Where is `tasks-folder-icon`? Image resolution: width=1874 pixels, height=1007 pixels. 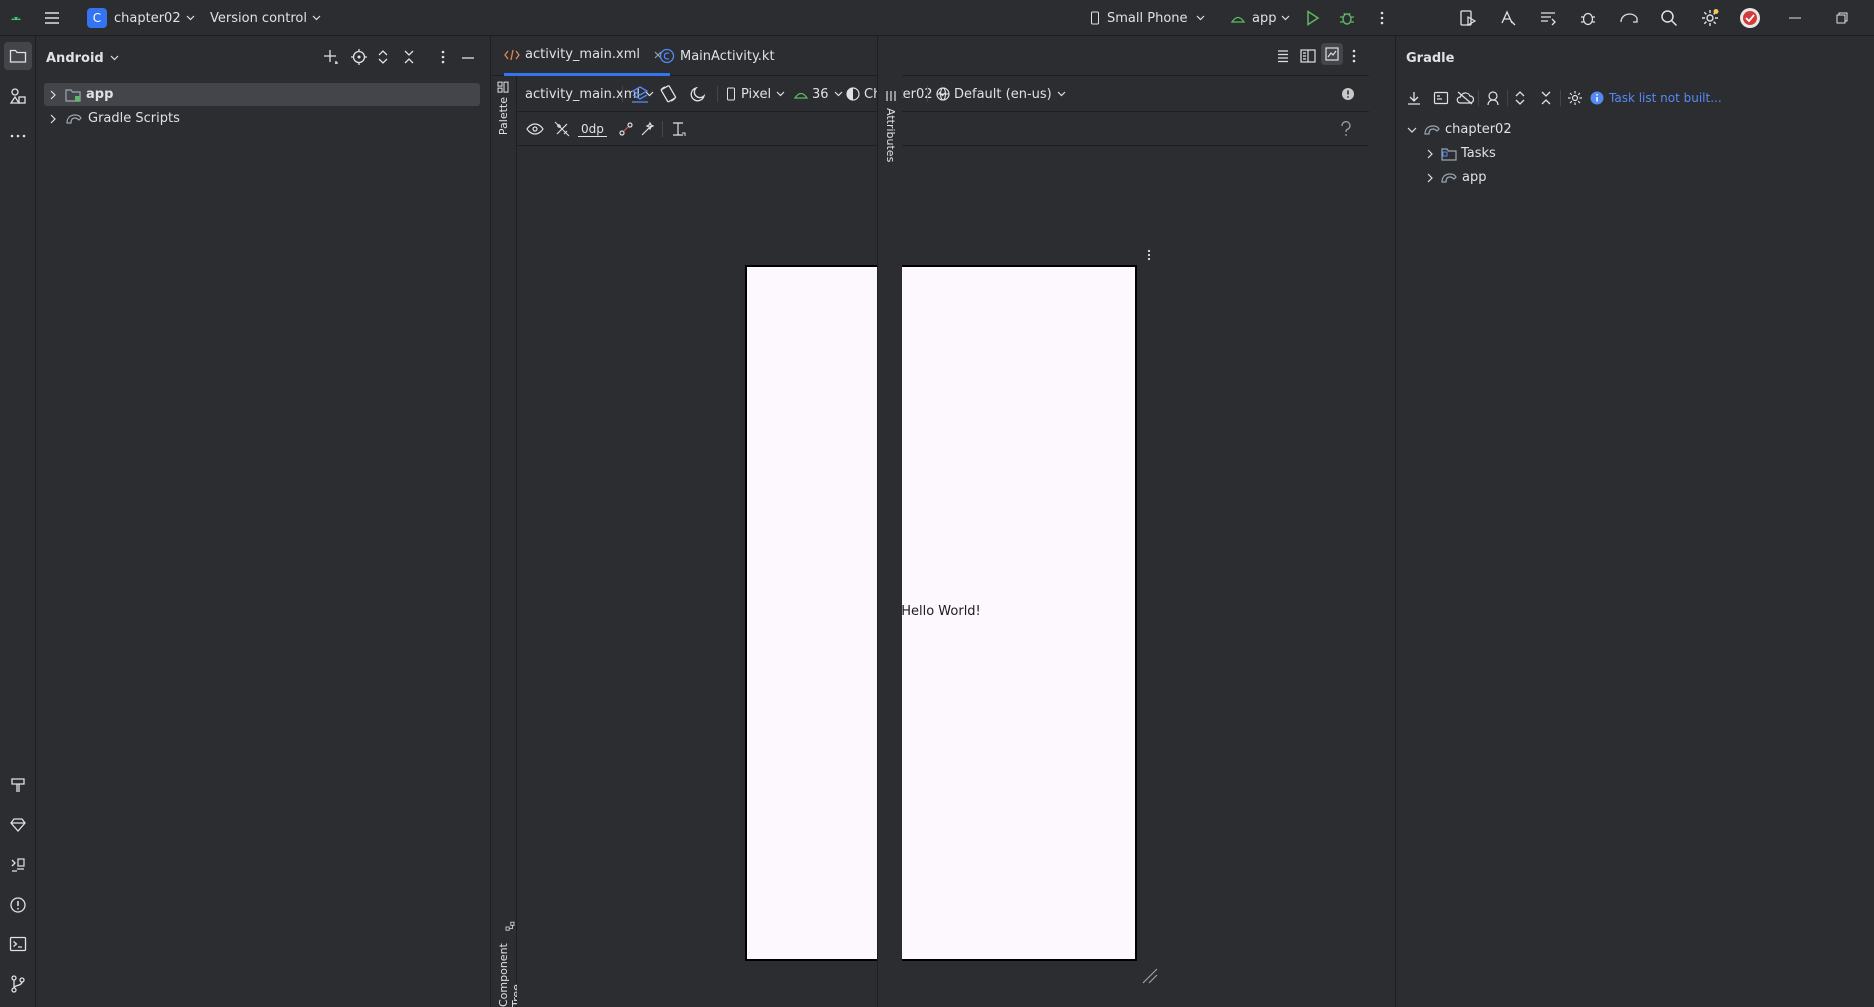 tasks-folder-icon is located at coordinates (1449, 154).